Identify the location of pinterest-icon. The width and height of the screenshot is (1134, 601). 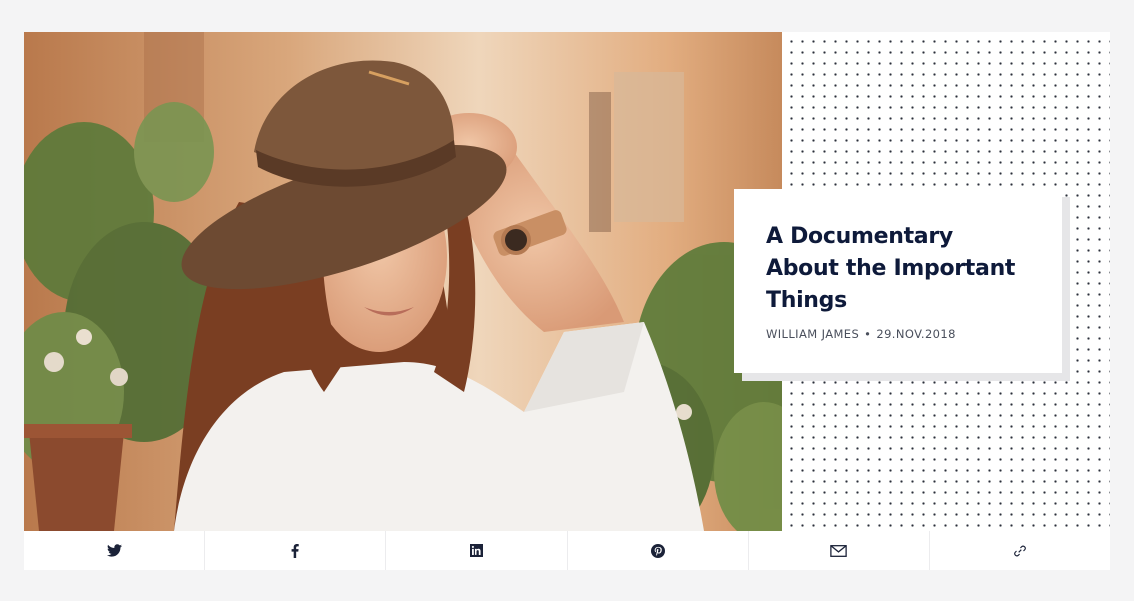
(657, 550).